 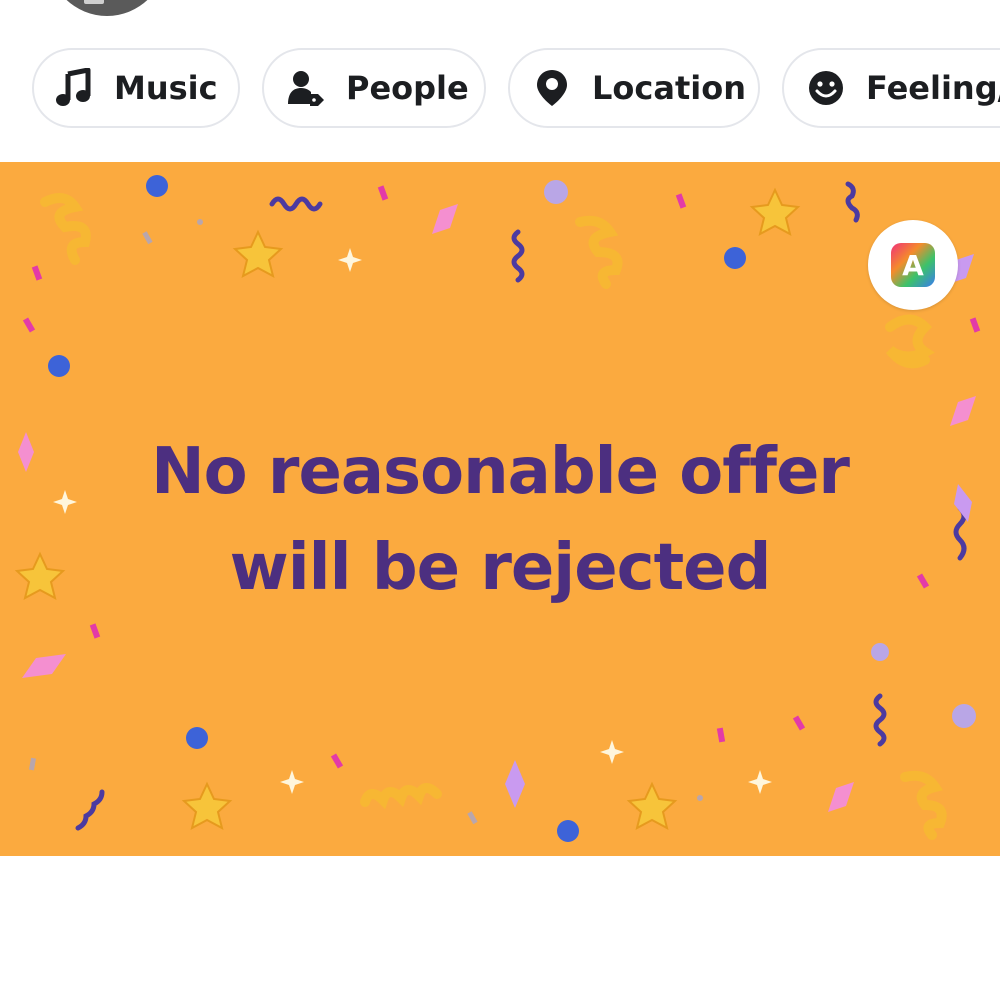 What do you see at coordinates (166, 88) in the screenshot?
I see `music-label: Music` at bounding box center [166, 88].